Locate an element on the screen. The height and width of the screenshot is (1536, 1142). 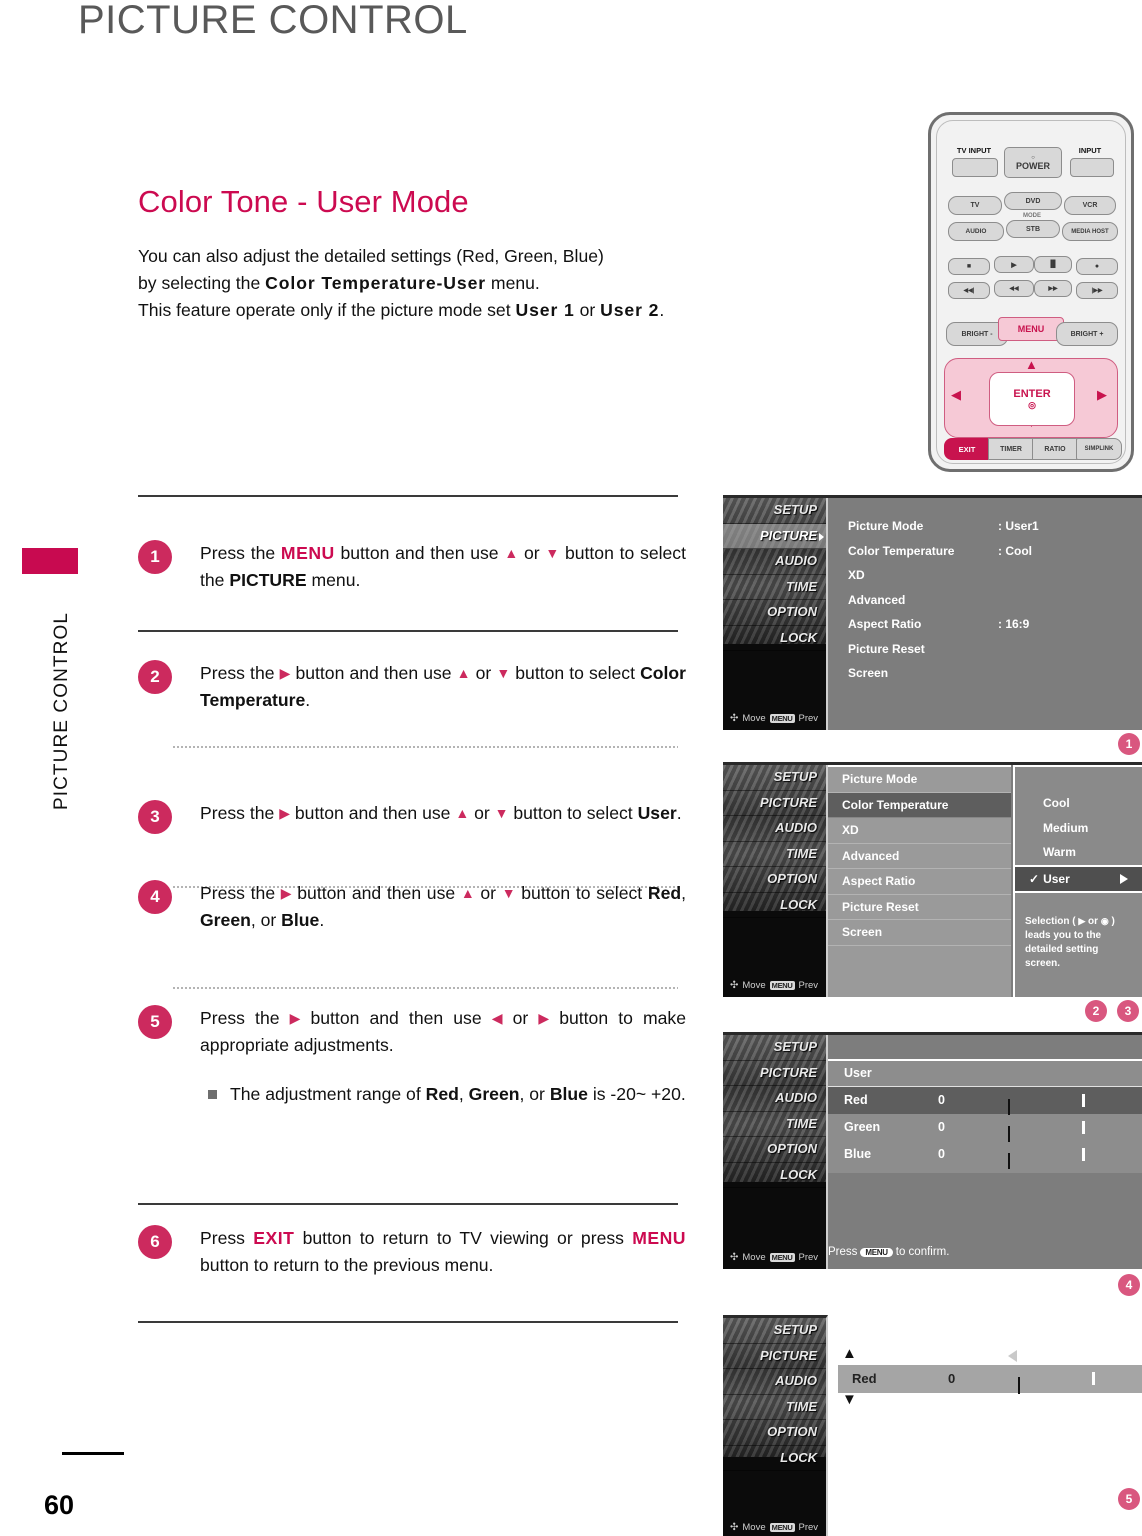
osd-row-picture-mode: Picture Mode is located at coordinates (919, 780).